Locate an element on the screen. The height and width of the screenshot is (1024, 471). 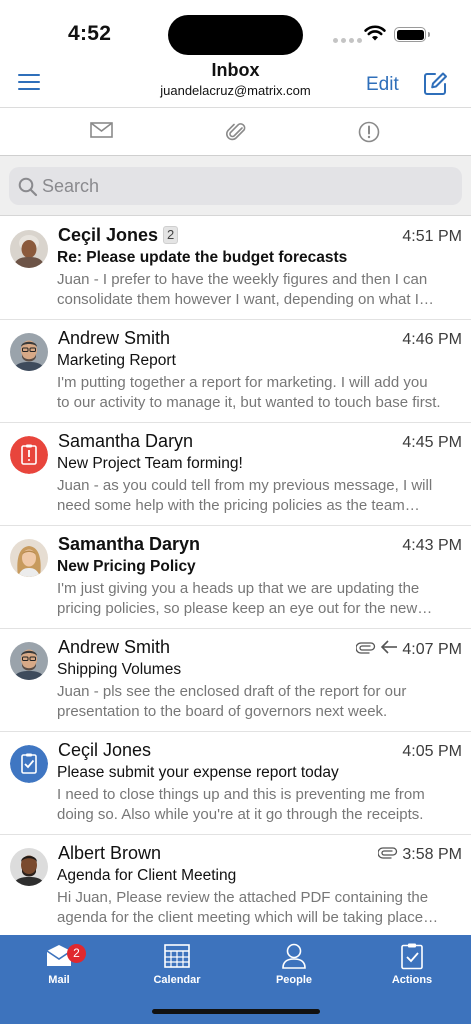
search-area is located at coordinates (235, 186).